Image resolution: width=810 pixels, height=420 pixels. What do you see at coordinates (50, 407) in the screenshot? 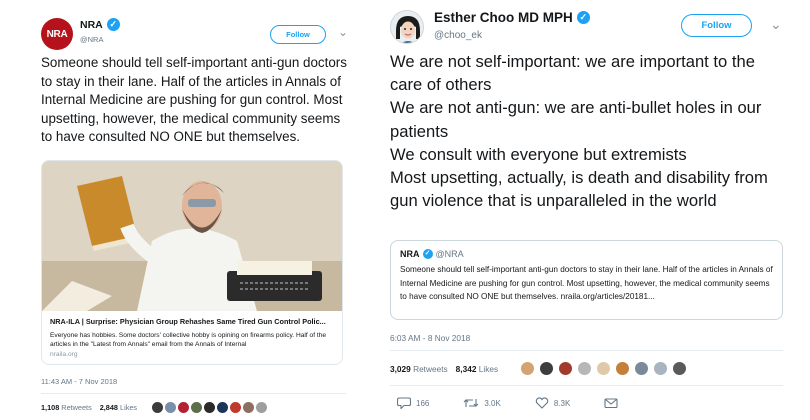
I see `retweets-count: 1,108` at bounding box center [50, 407].